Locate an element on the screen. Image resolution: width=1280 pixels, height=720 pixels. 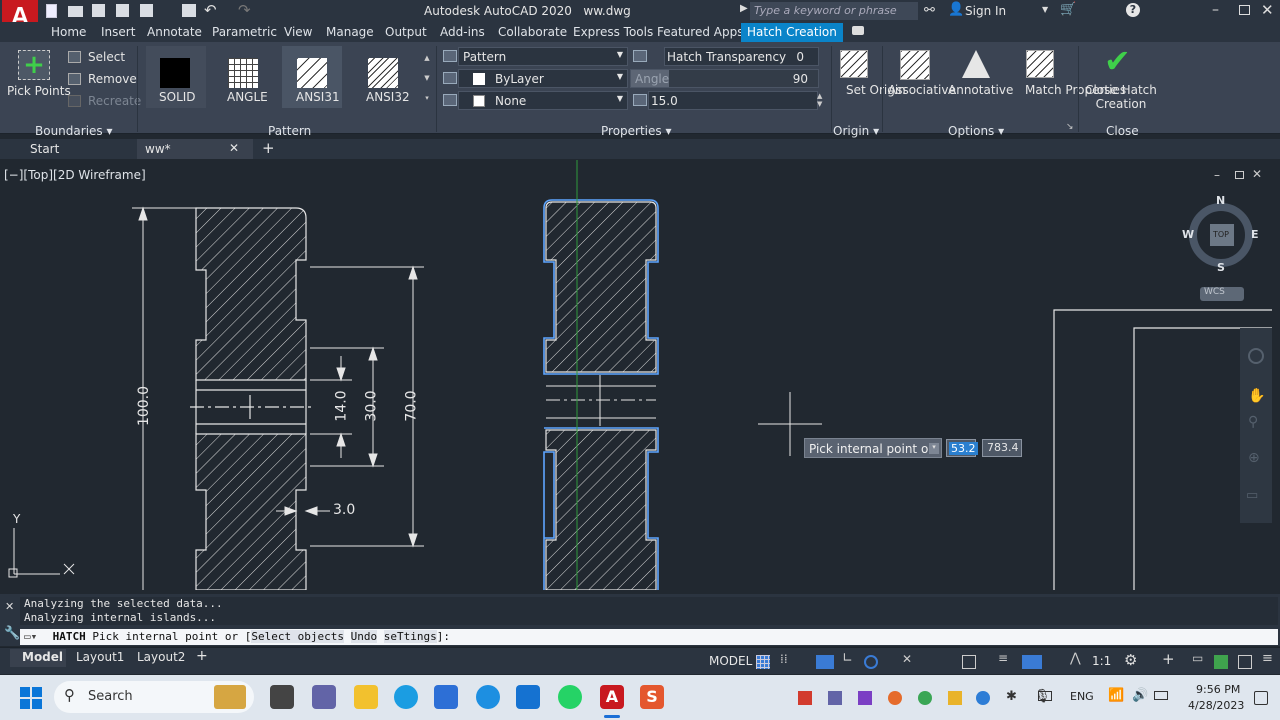
close-window-icon: ✕ is located at coordinates (1267, 10).